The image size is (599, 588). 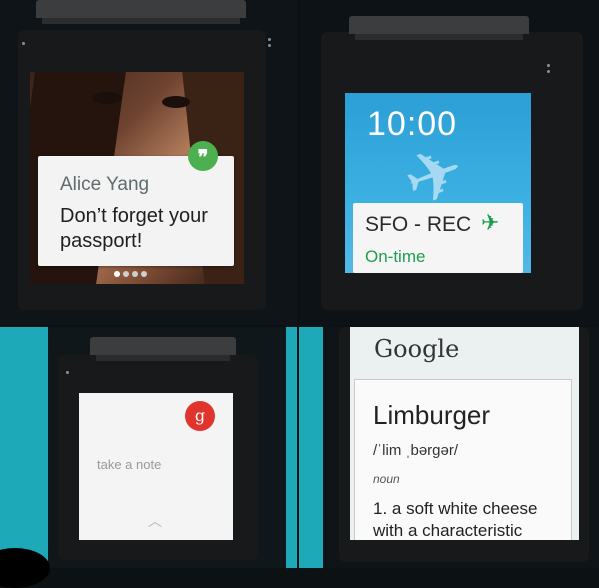 What do you see at coordinates (105, 184) in the screenshot?
I see `sender-name: Alice Yang` at bounding box center [105, 184].